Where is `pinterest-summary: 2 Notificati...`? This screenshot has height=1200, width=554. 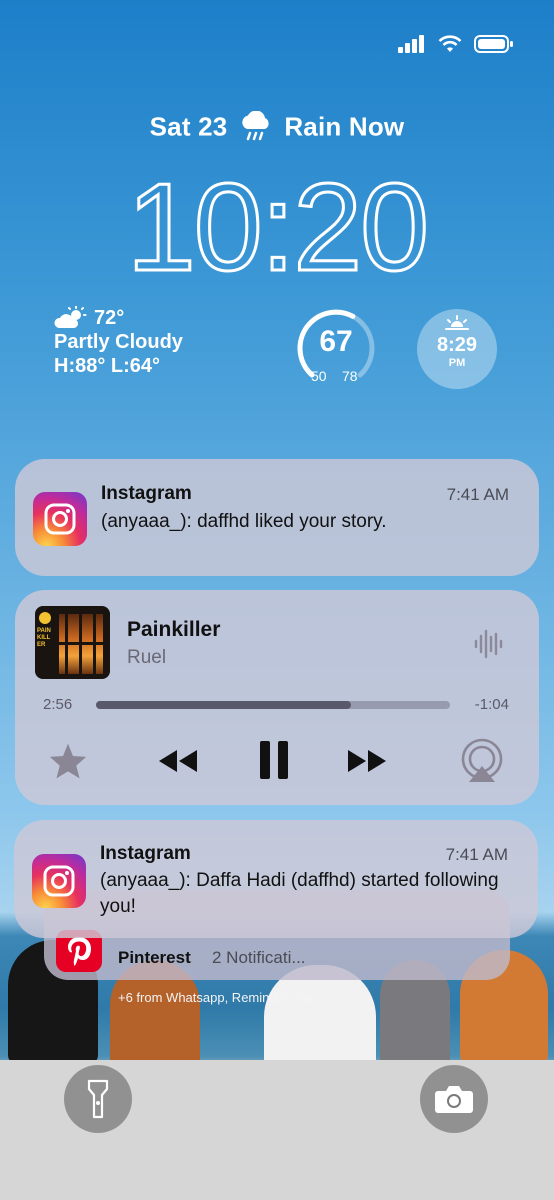
pinterest-summary: 2 Notificati... is located at coordinates (259, 957).